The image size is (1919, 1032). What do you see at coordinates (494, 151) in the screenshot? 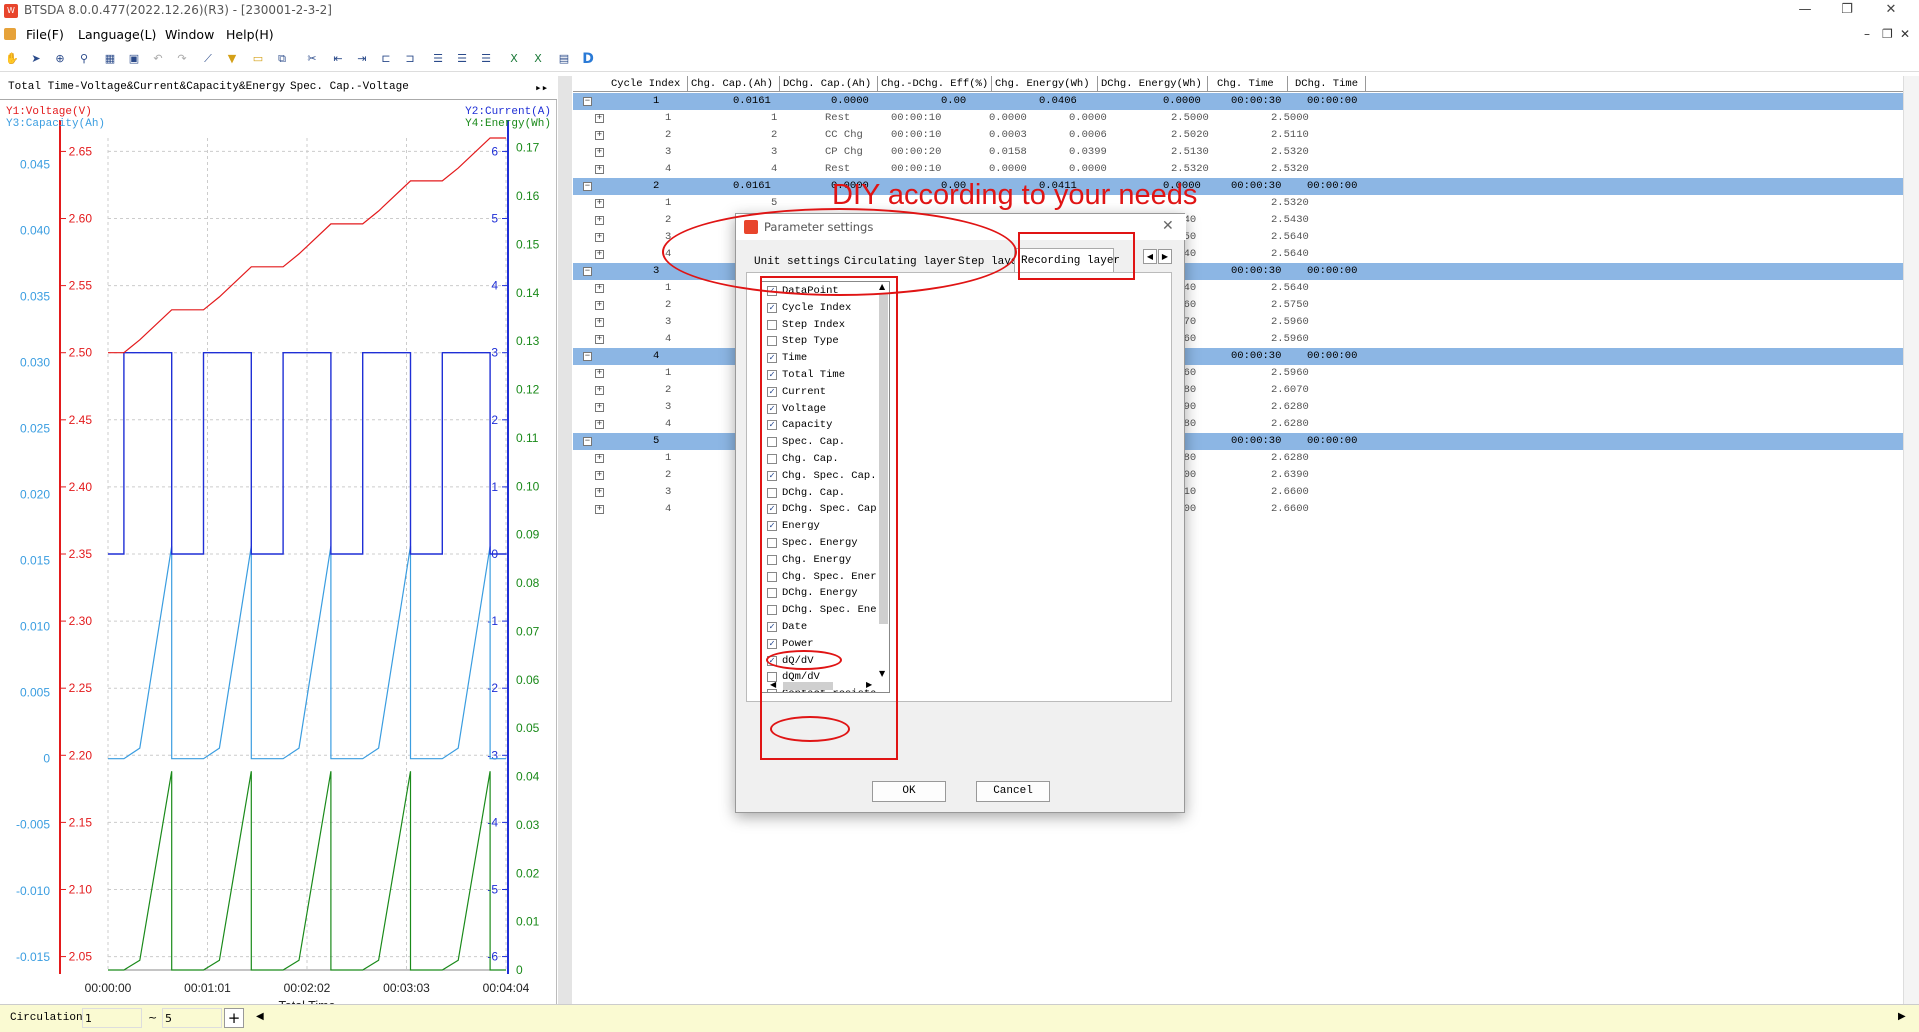
I see `y2-tick-label: 6` at bounding box center [494, 151].